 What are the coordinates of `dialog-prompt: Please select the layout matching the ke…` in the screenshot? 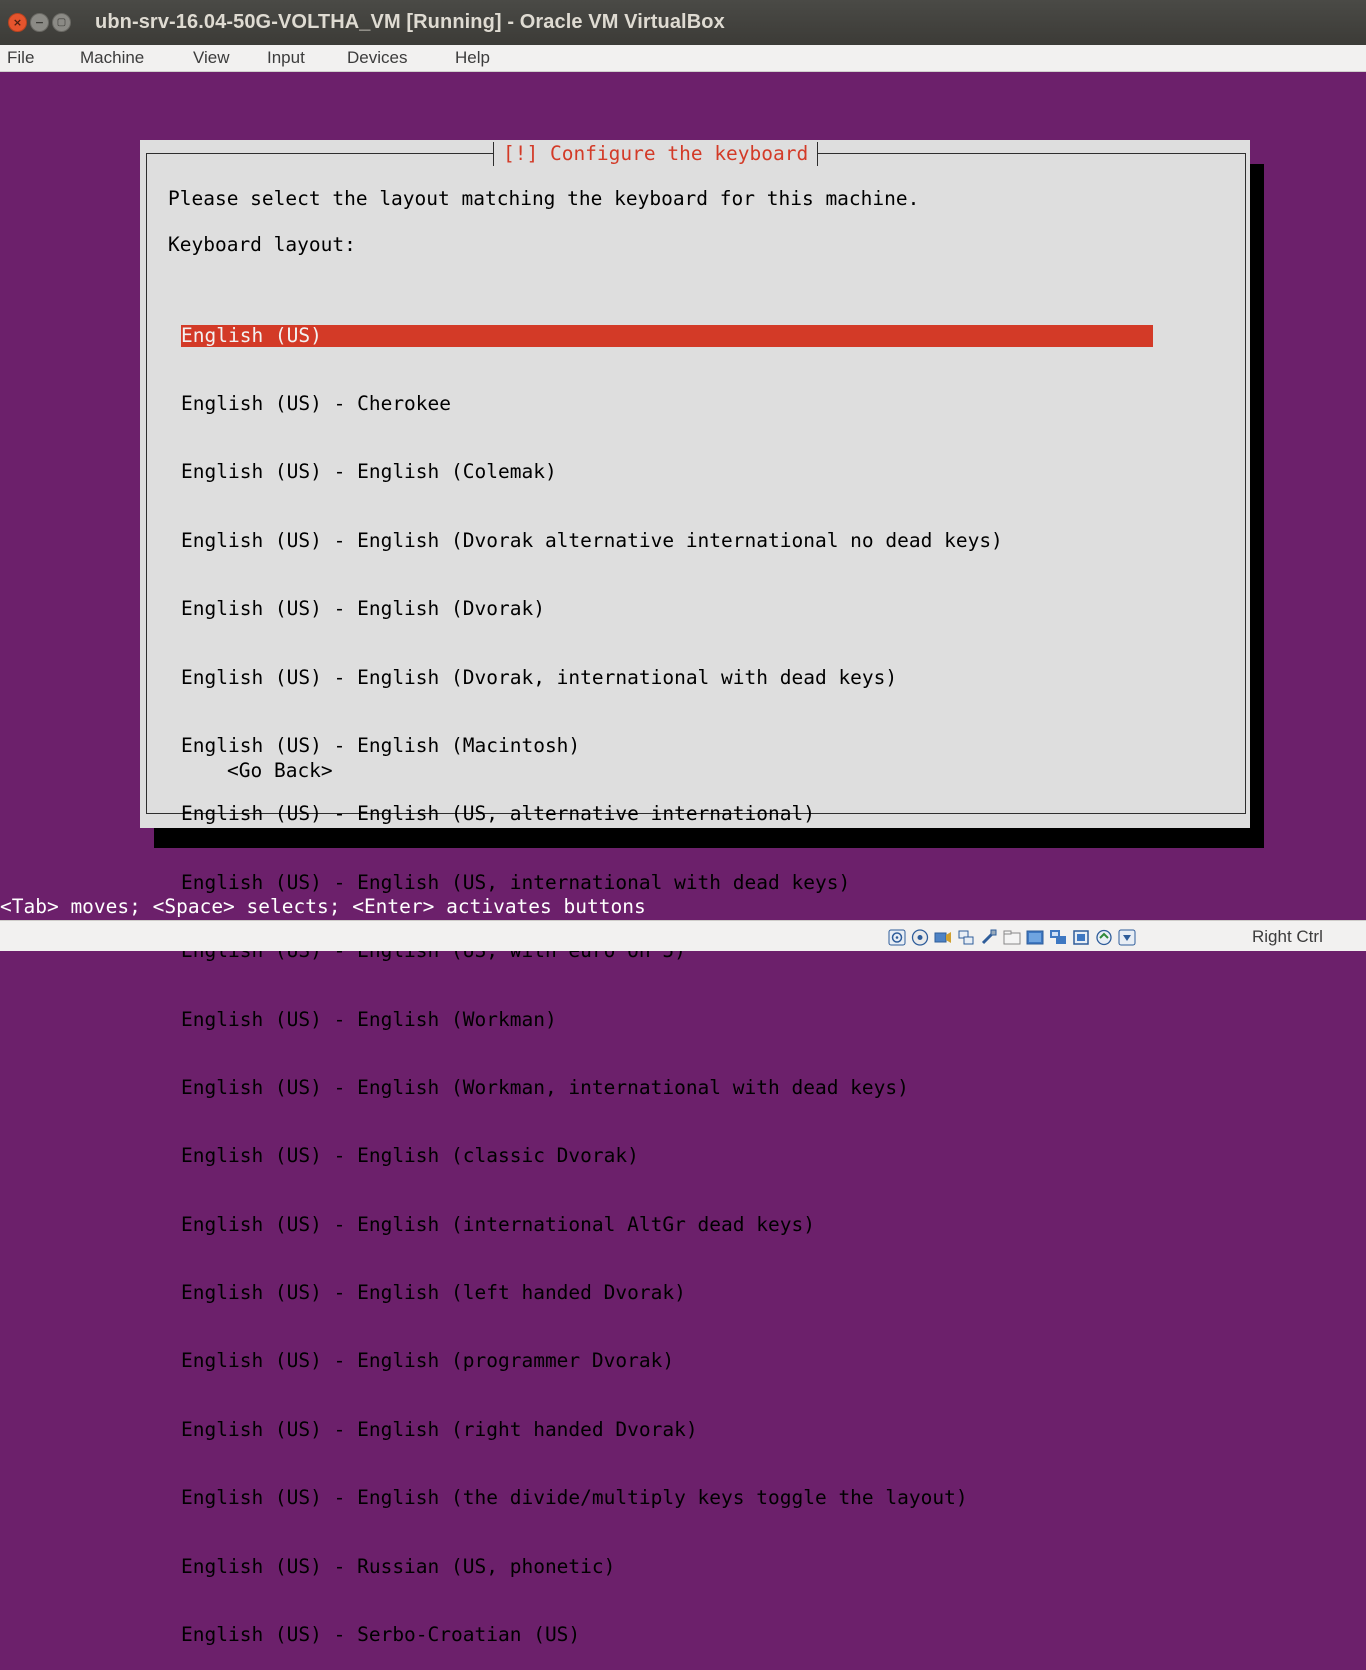 It's located at (544, 198).